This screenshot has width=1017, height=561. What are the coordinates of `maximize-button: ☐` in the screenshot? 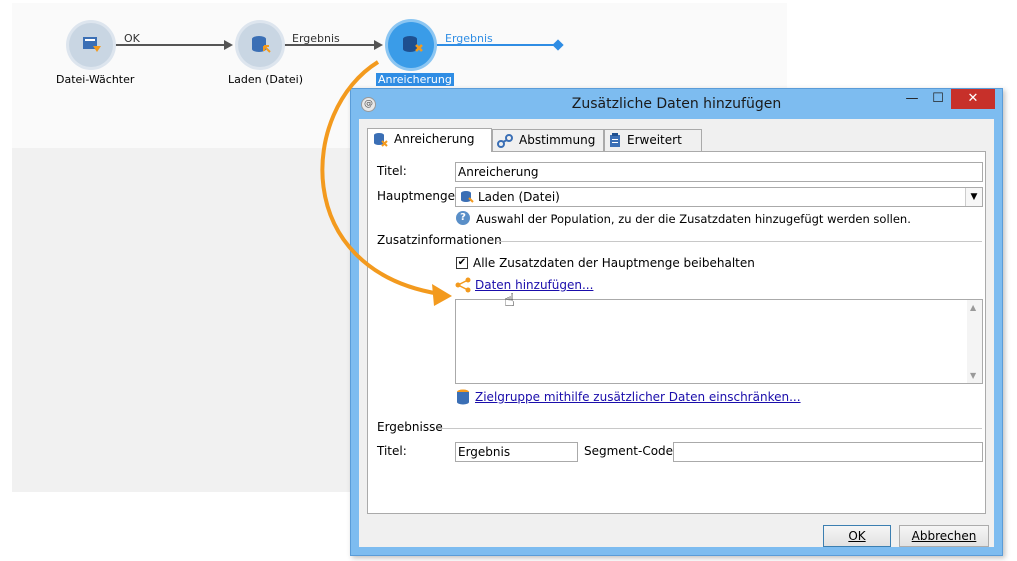 It's located at (938, 99).